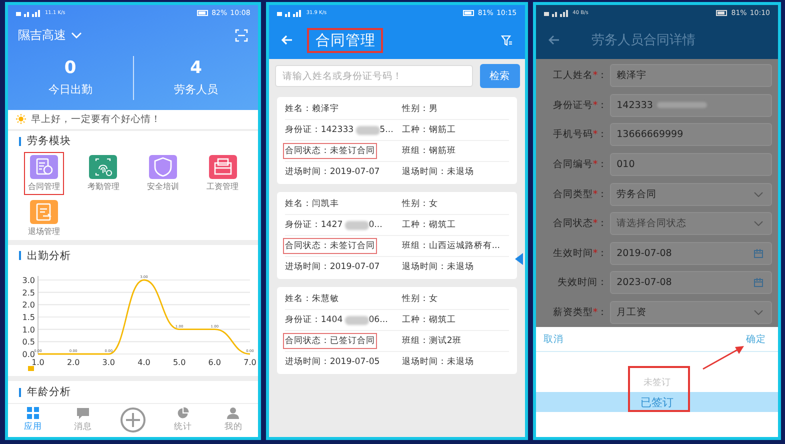 The height and width of the screenshot is (444, 785). Describe the element at coordinates (691, 164) in the screenshot. I see `input-field: 010` at that location.